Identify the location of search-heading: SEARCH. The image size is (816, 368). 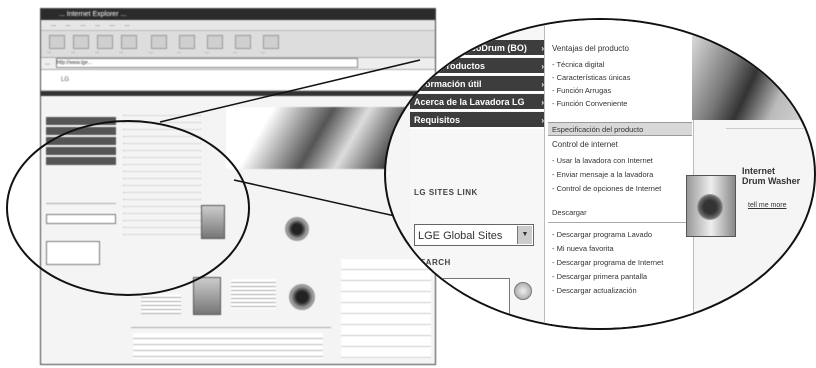
(432, 262).